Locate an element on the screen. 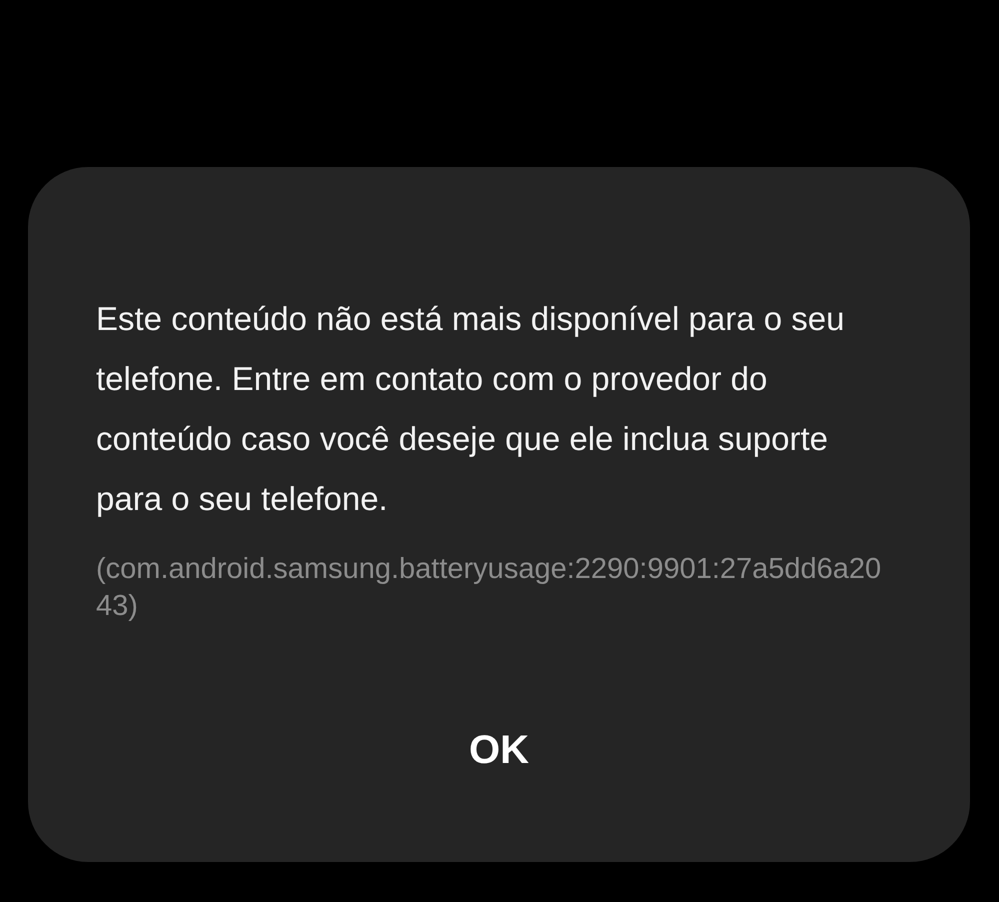  ok-button: OK is located at coordinates (499, 750).